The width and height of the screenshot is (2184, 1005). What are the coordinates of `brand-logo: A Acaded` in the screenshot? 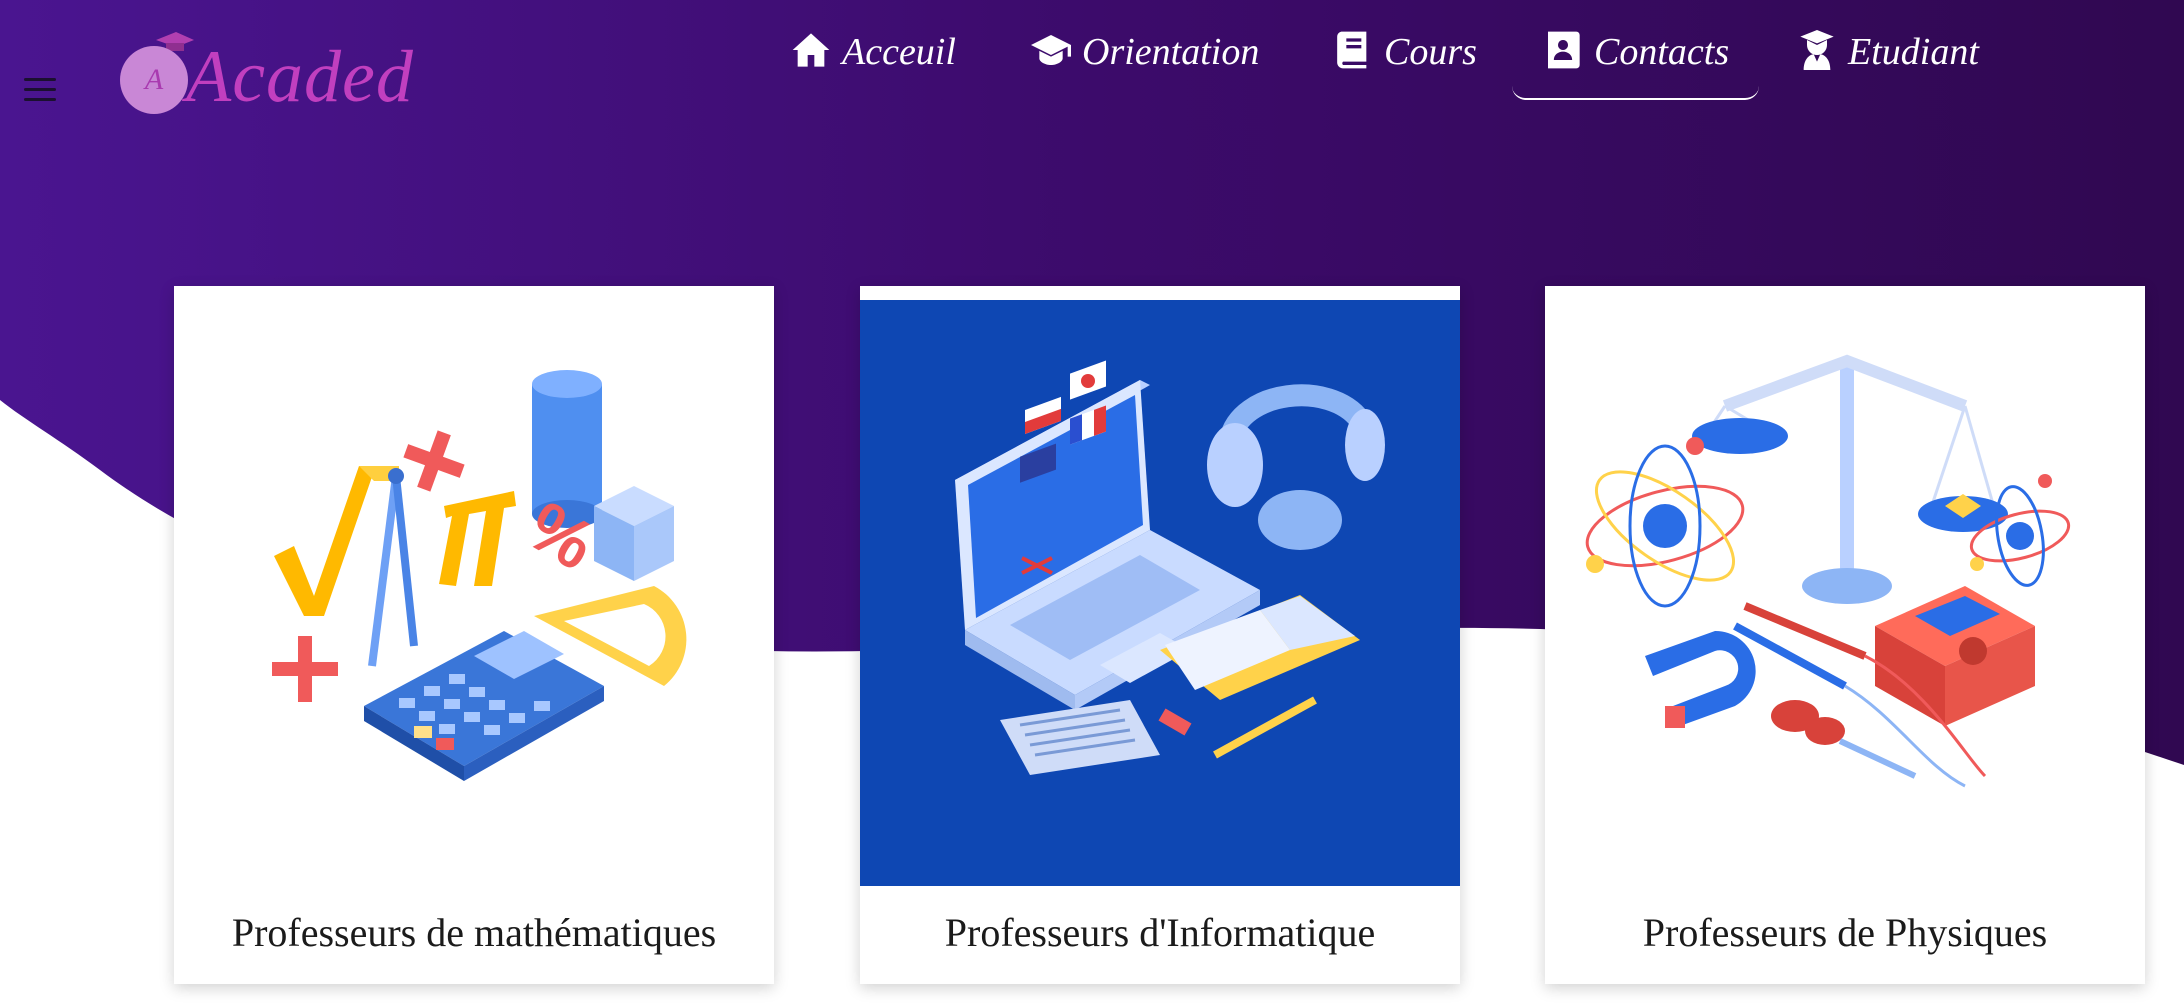 It's located at (265, 77).